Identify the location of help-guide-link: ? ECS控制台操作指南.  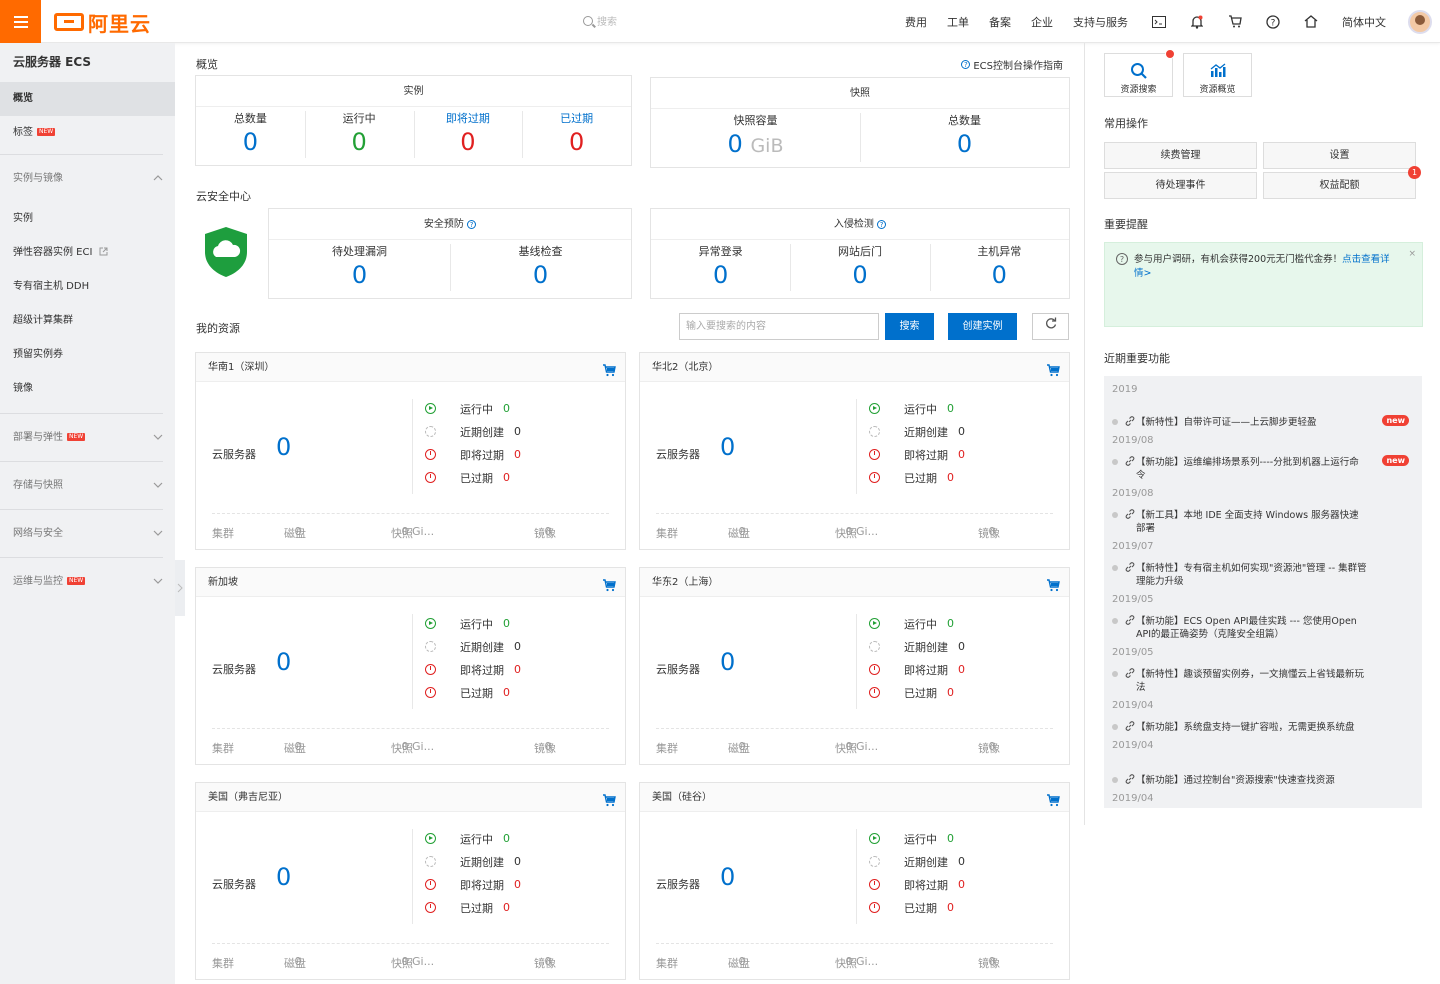
(1012, 64).